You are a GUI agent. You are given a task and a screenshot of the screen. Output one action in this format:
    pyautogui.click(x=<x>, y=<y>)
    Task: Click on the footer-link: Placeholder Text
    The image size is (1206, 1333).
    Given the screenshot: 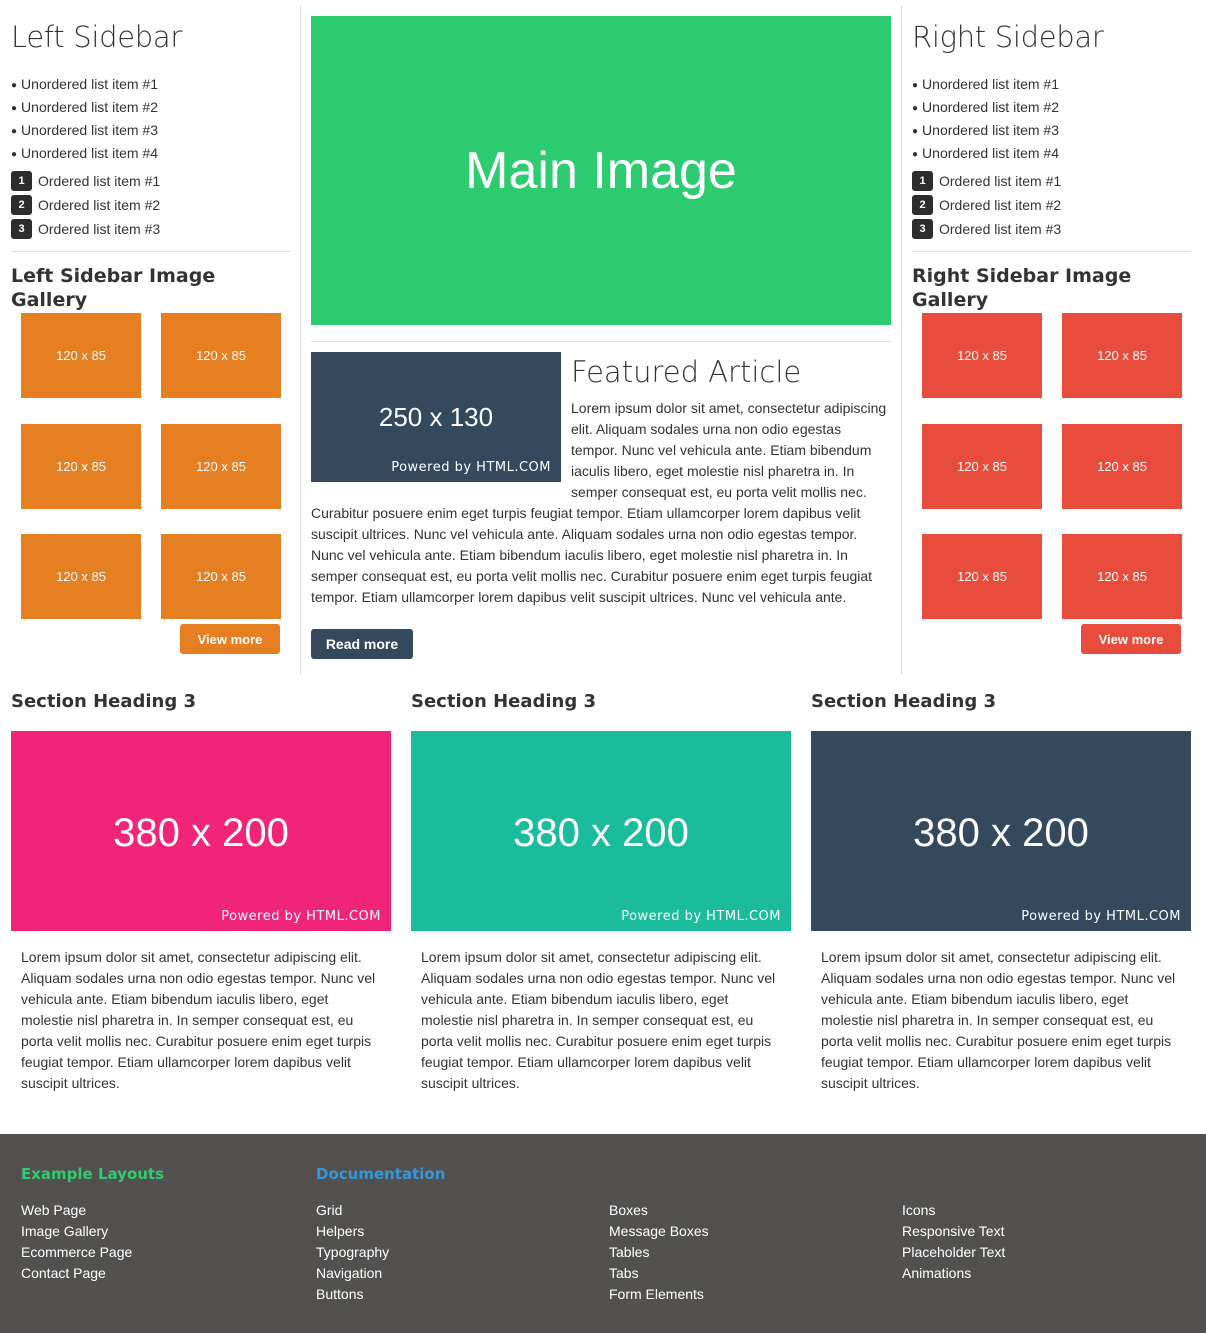 What is the action you would take?
    pyautogui.click(x=953, y=1252)
    